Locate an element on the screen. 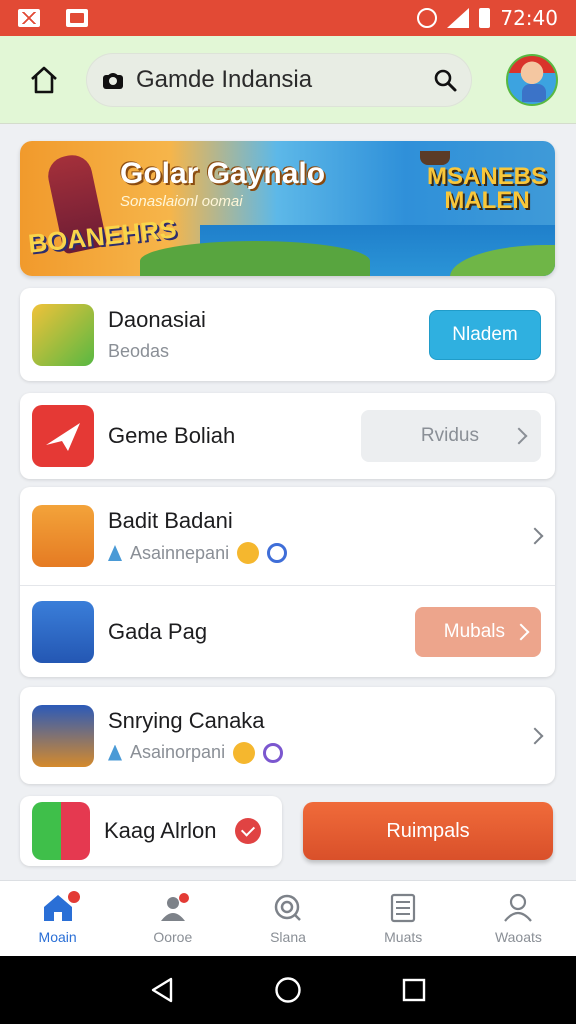  home-button is located at coordinates (44, 80).